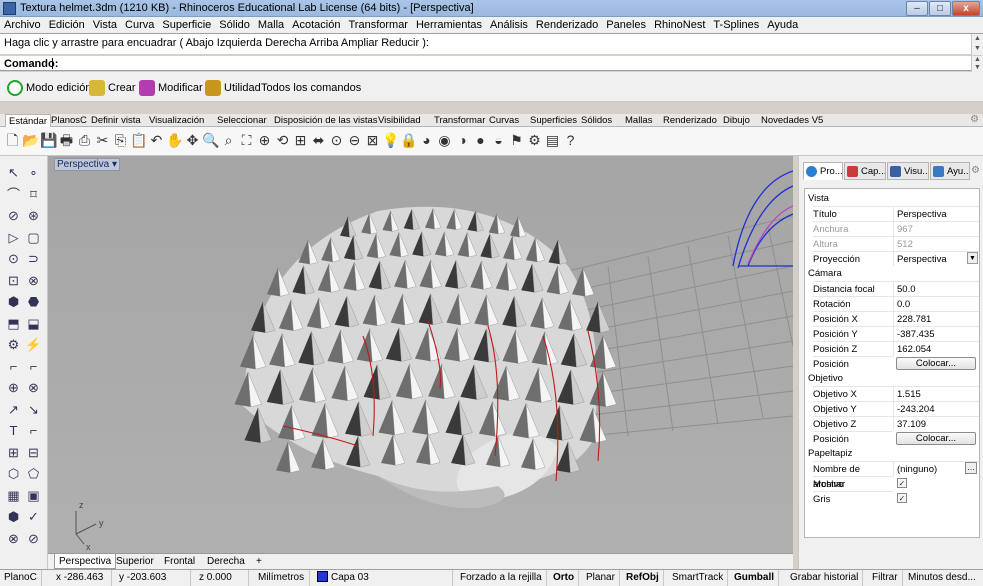  I want to click on viewport-tab-frontal: Frontal, so click(179, 561).